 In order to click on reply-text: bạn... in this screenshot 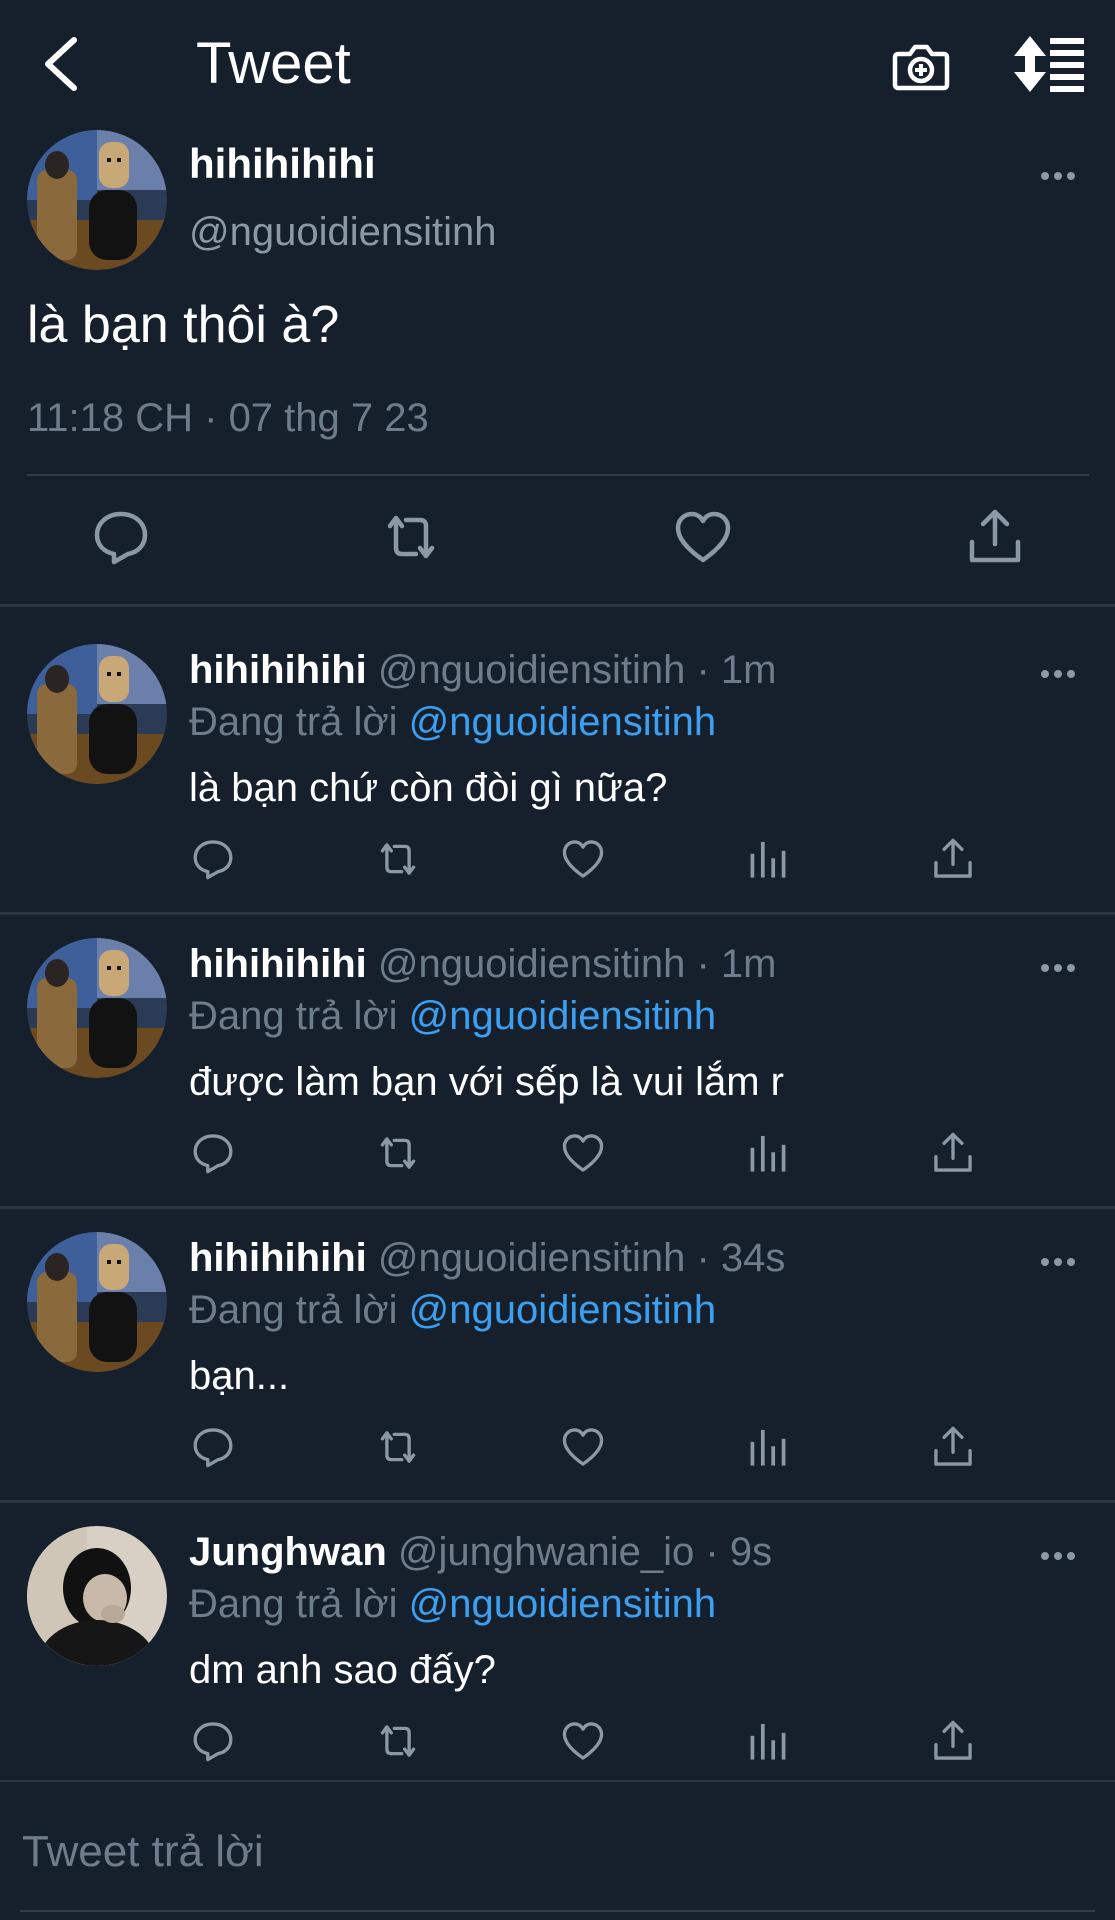, I will do `click(239, 1376)`.